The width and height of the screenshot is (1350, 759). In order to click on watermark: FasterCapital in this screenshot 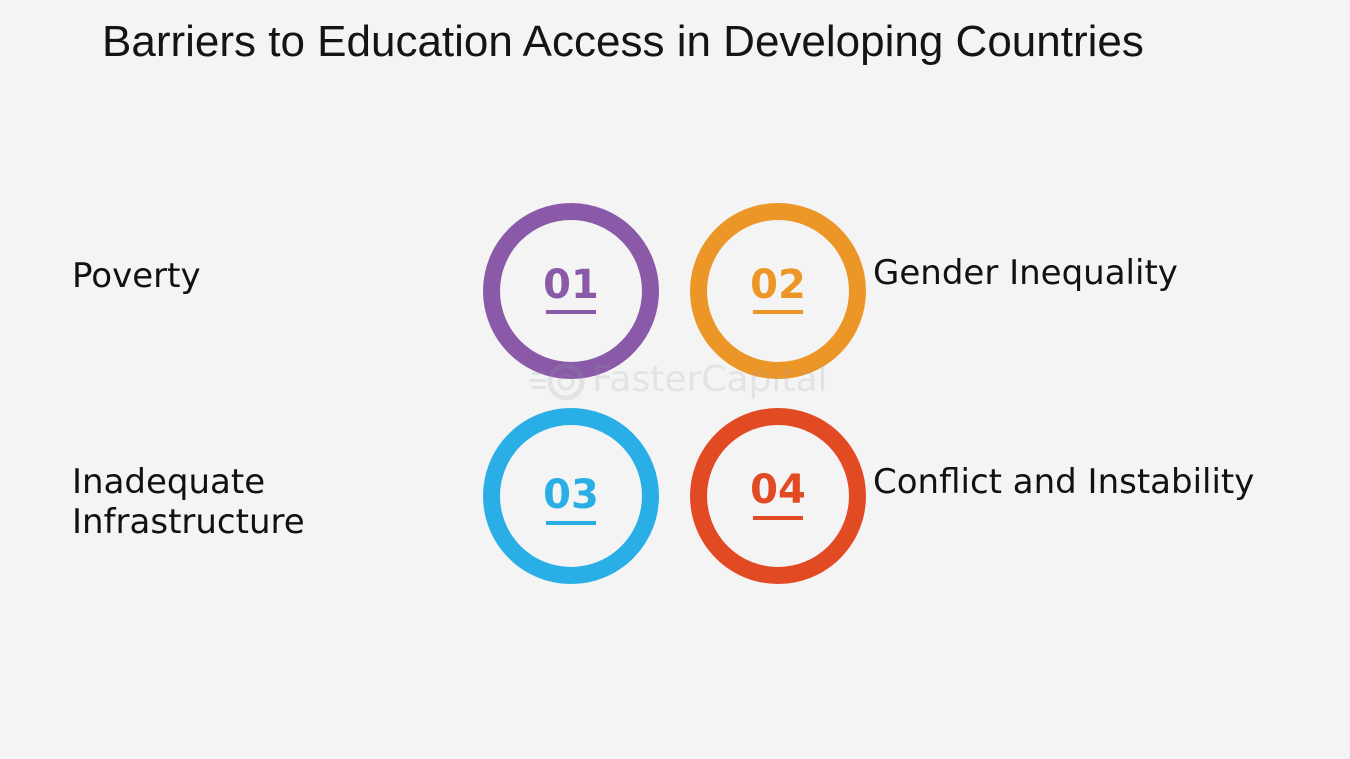, I will do `click(680, 382)`.